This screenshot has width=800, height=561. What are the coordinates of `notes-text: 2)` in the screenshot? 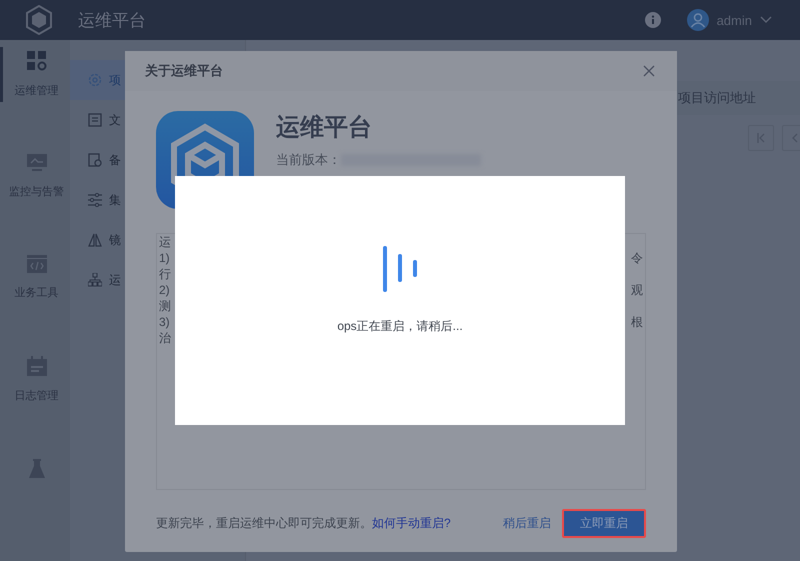 It's located at (164, 290).